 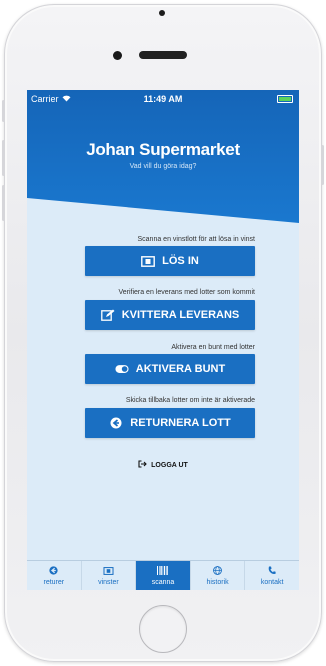 I want to click on return-ticket-button: RETURNERA LOTT, so click(x=170, y=423).